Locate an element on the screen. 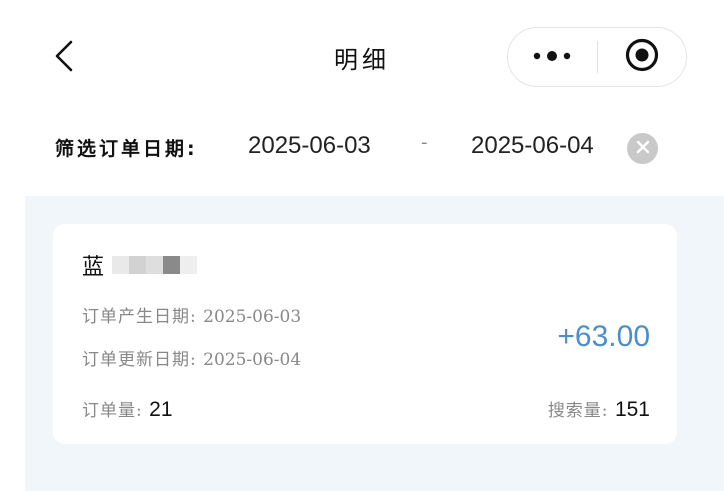 This screenshot has width=724, height=491. mini-program-capsule is located at coordinates (597, 57).